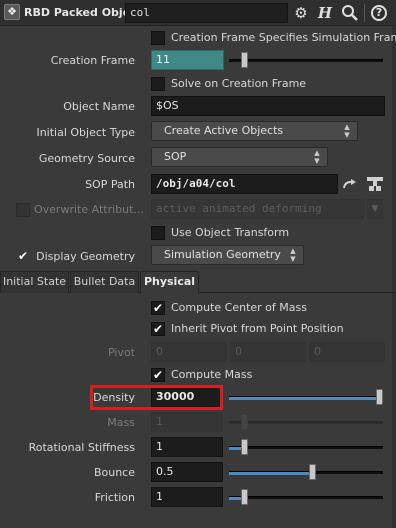  Describe the element at coordinates (212, 374) in the screenshot. I see `compute-mass-label: Compute Mass` at that location.